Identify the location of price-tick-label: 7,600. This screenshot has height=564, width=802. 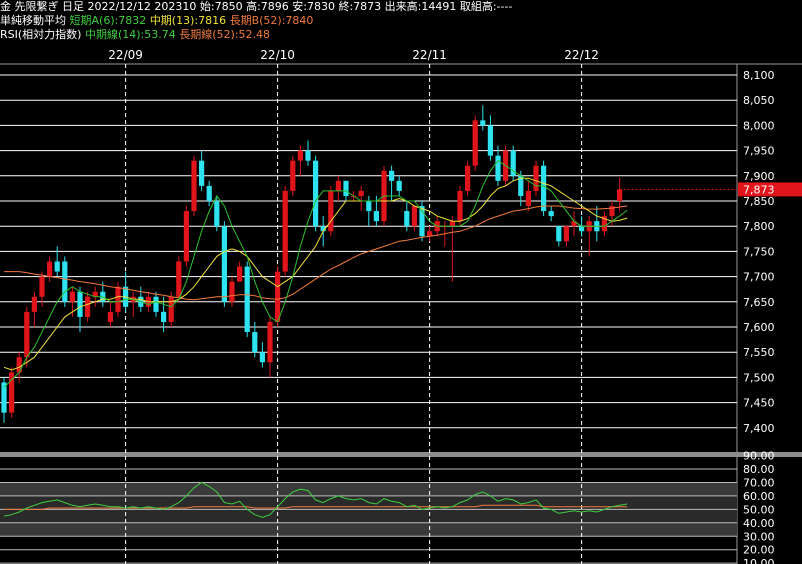
(759, 327).